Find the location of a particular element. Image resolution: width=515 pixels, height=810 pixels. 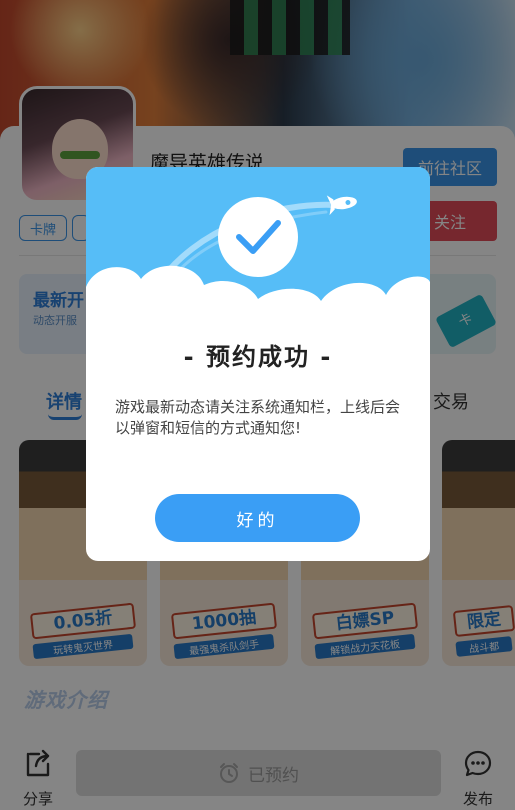

success-check-icon is located at coordinates (258, 237).